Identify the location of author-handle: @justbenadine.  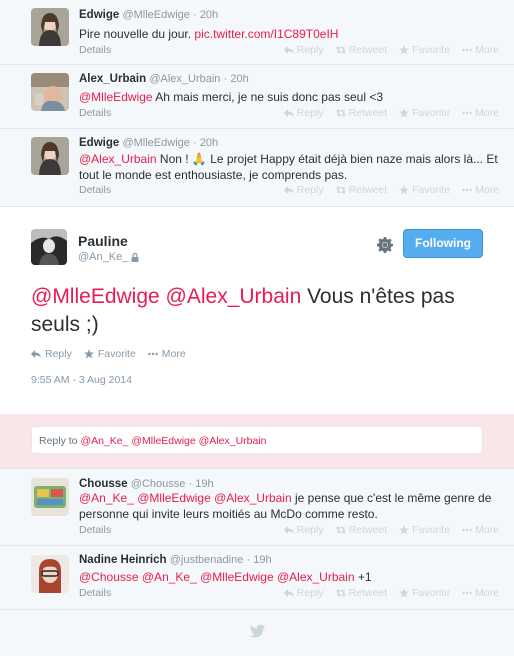
(207, 560).